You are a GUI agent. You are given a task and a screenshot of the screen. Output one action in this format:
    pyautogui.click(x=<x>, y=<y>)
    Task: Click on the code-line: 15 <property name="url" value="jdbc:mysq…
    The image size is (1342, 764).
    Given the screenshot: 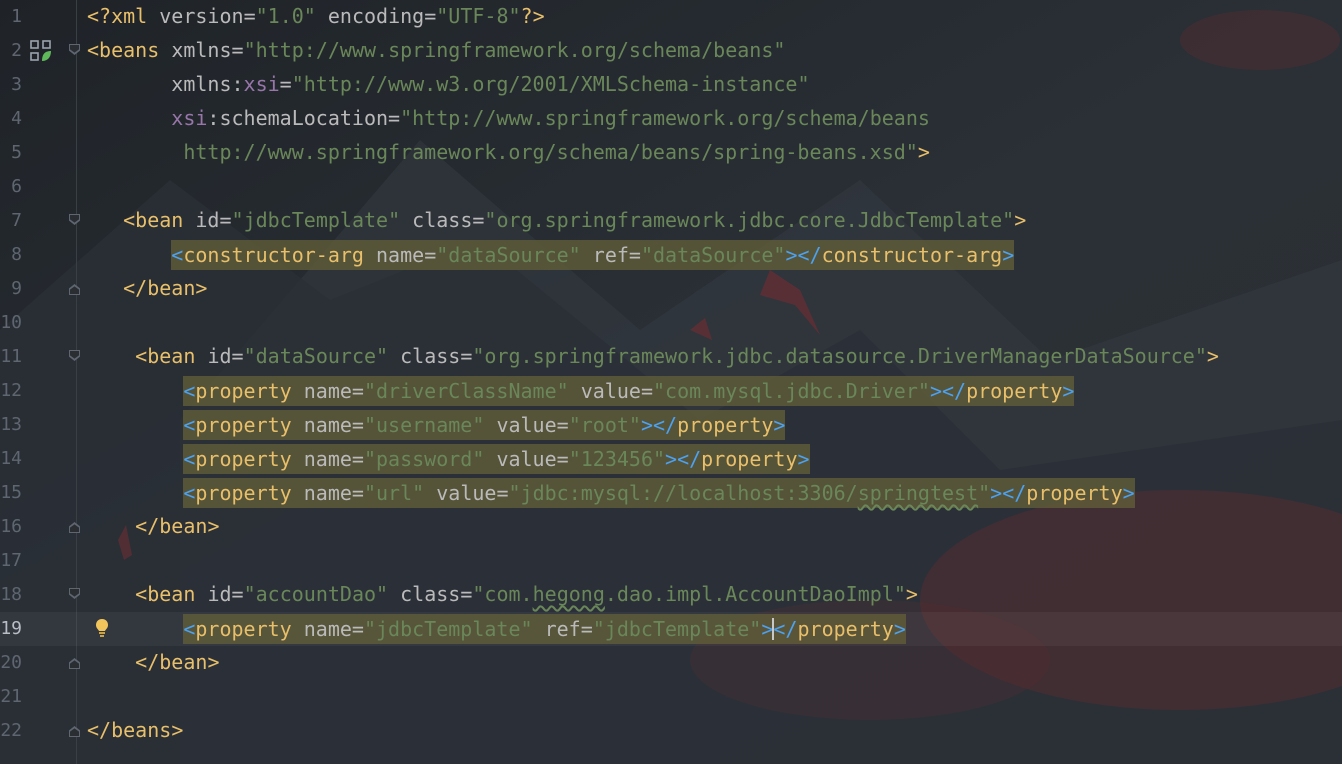 What is the action you would take?
    pyautogui.click(x=671, y=493)
    